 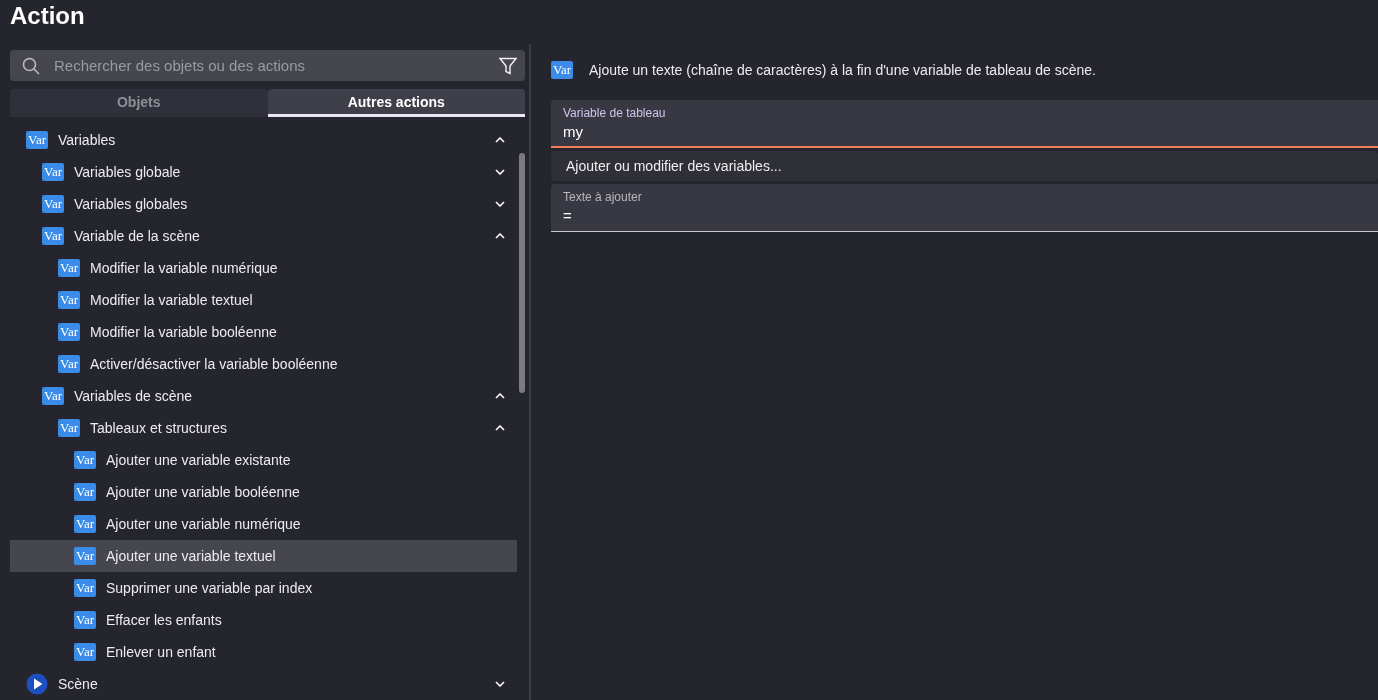 I want to click on tree-item: Var Variables globales, so click(x=263, y=204).